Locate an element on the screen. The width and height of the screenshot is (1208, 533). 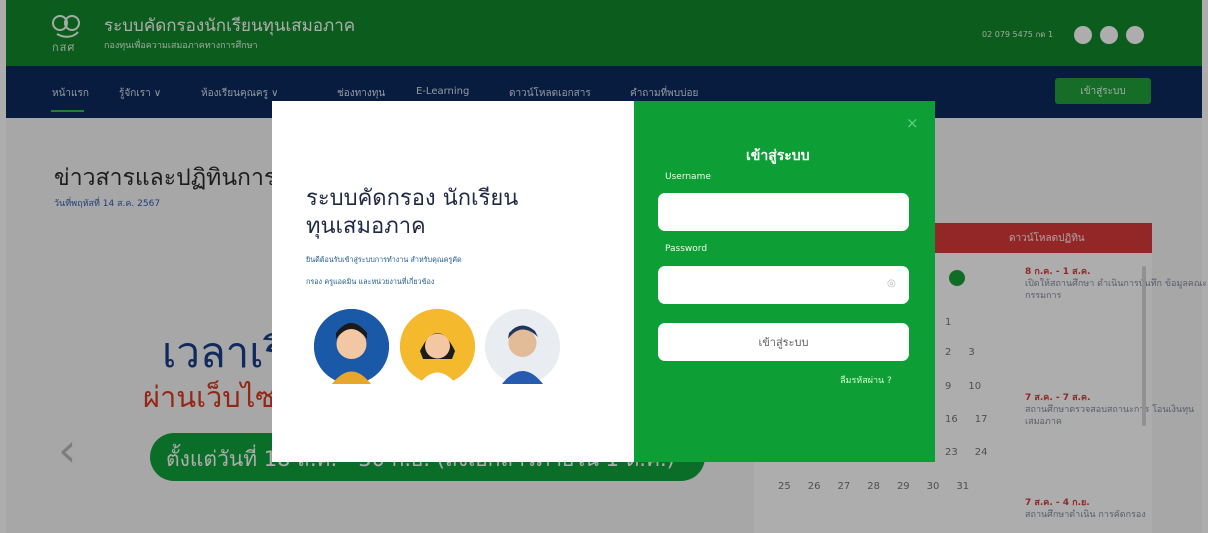
modal-description-line2: กรอง ครูแอดมิน และหน่วยงานที่เกี่ยวข้อง is located at coordinates (370, 281).